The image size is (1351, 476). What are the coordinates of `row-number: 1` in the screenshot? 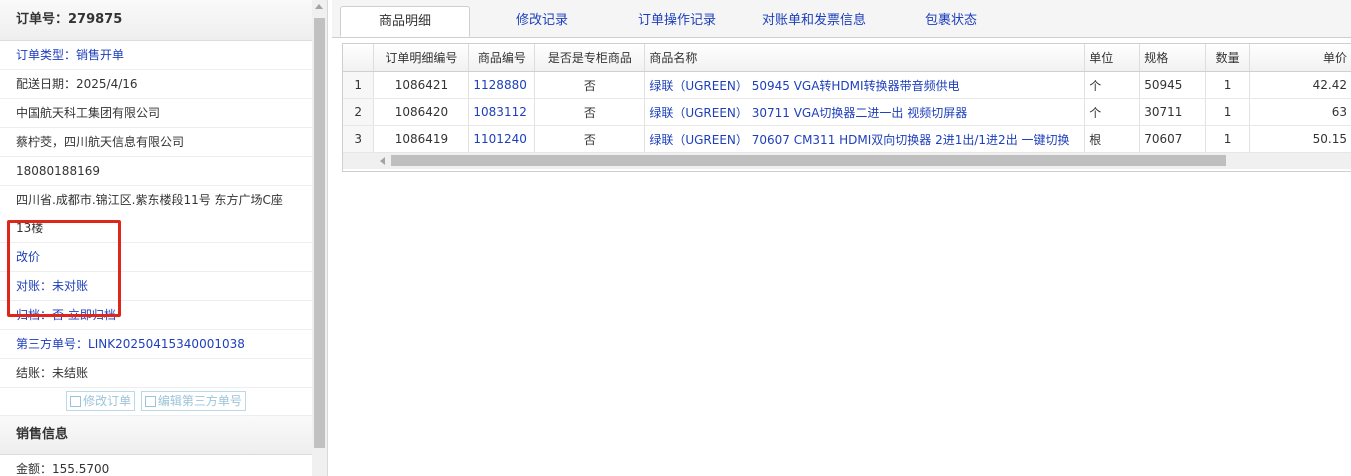 It's located at (359, 85).